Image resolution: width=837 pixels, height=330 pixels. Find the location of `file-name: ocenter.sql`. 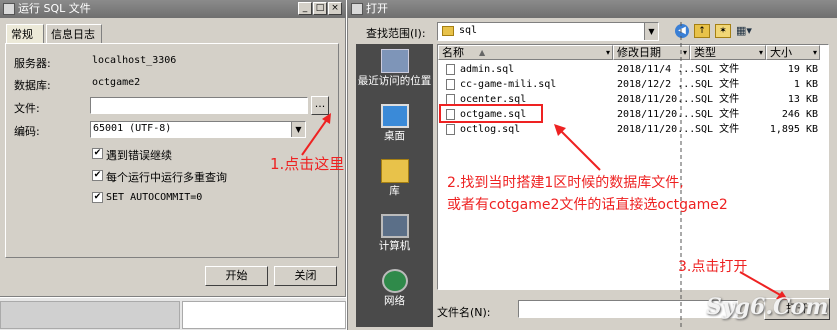

file-name: ocenter.sql is located at coordinates (493, 99).